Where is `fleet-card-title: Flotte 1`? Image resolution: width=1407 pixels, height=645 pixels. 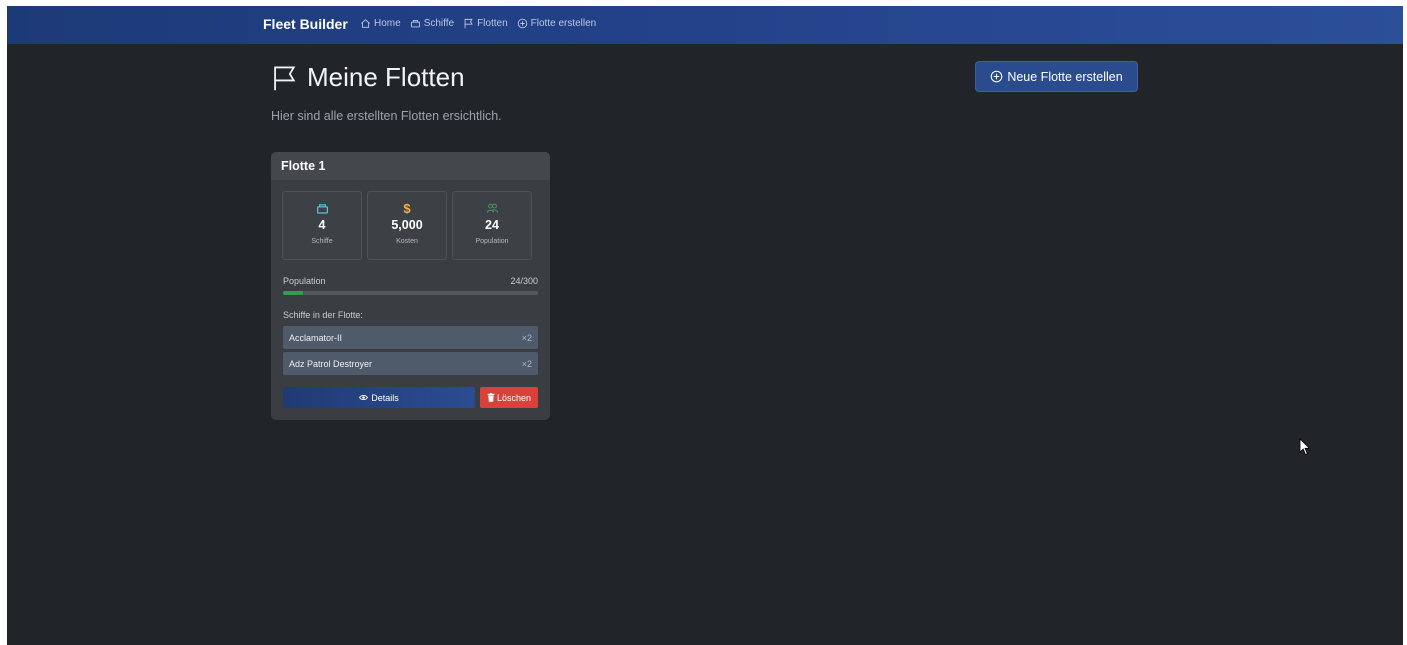
fleet-card-title: Flotte 1 is located at coordinates (410, 166).